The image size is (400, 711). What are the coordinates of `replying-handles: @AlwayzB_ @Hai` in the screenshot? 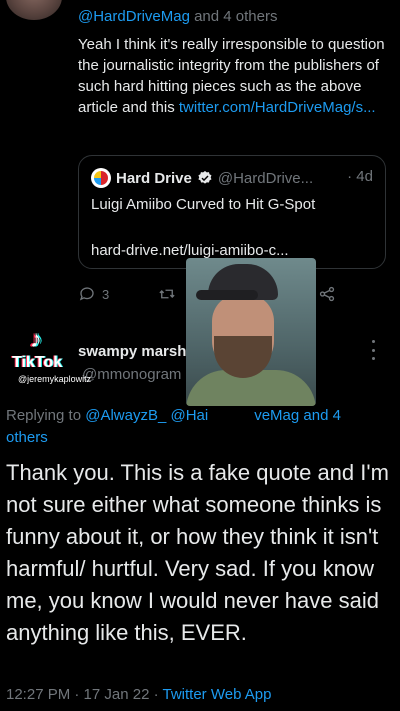 It's located at (146, 415).